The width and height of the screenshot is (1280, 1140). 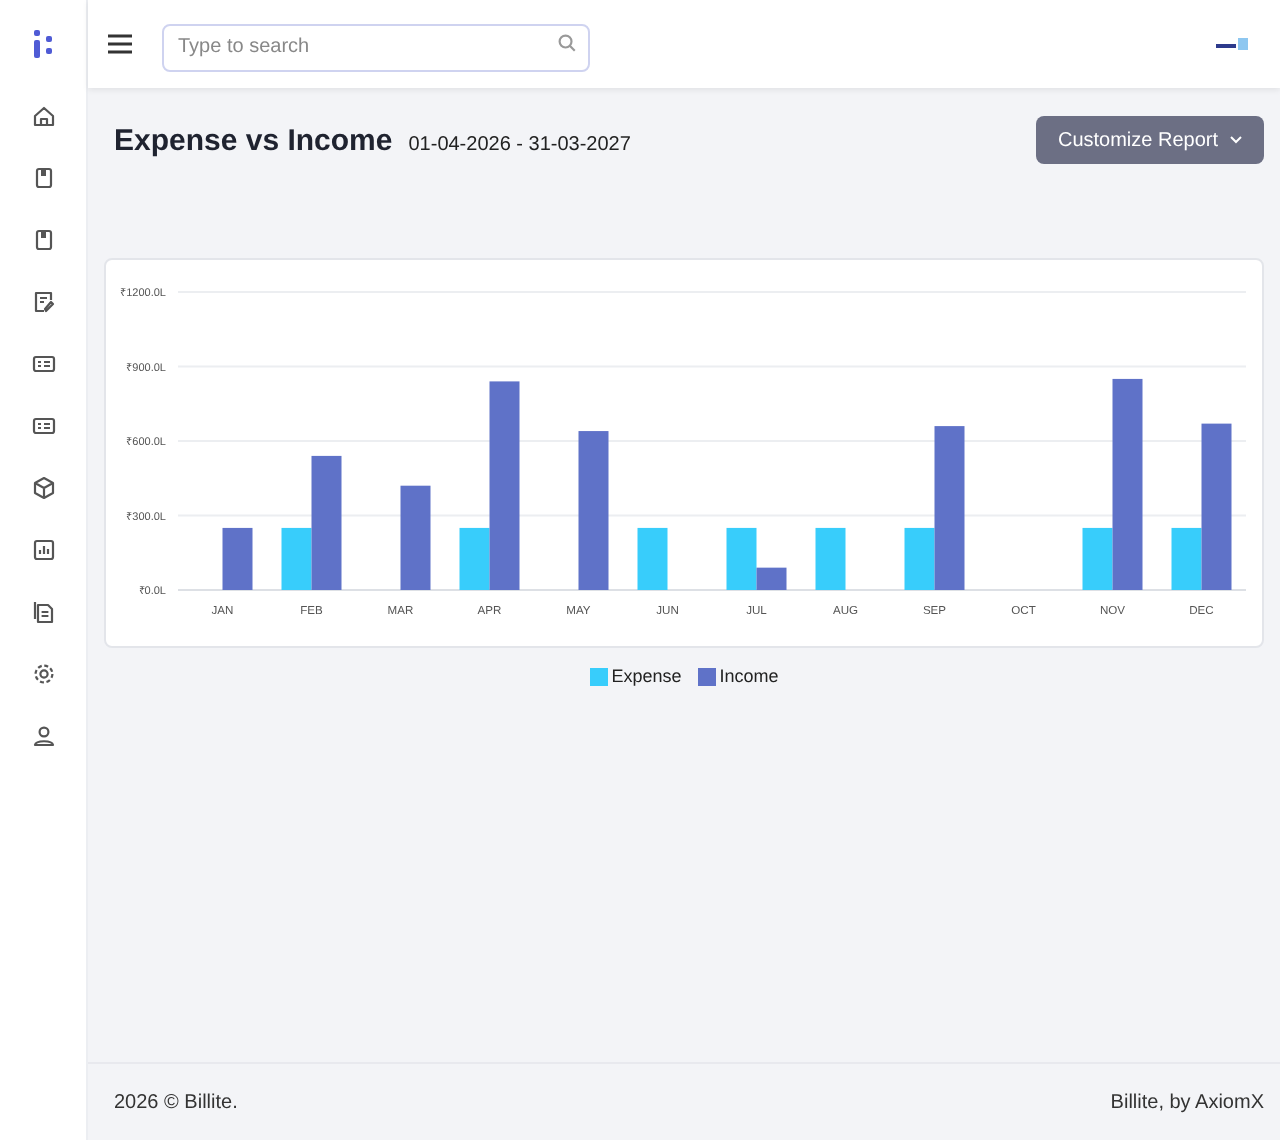 What do you see at coordinates (376, 47) in the screenshot?
I see `search-field: Type to search` at bounding box center [376, 47].